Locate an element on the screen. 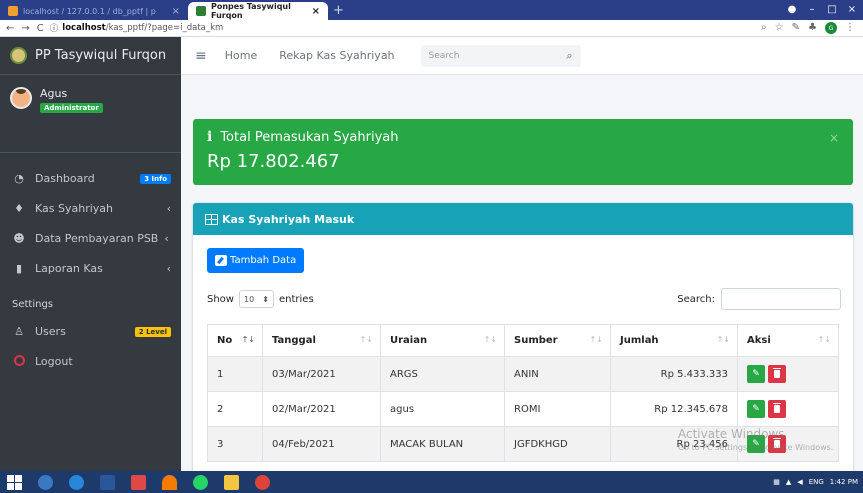  sidebar-item-laporan-kas: ▮ Laporan Kas ‹ is located at coordinates (90, 268).